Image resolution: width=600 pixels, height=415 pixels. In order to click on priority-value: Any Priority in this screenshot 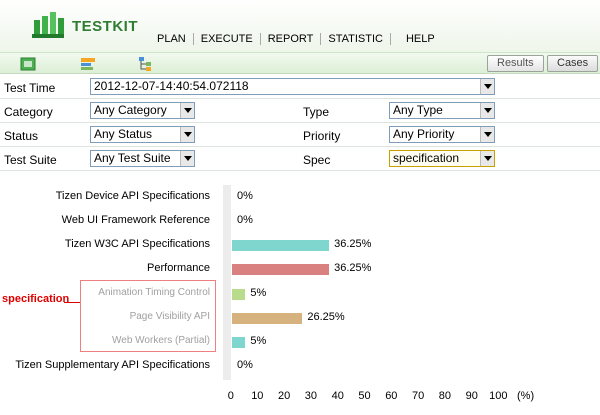, I will do `click(424, 134)`.